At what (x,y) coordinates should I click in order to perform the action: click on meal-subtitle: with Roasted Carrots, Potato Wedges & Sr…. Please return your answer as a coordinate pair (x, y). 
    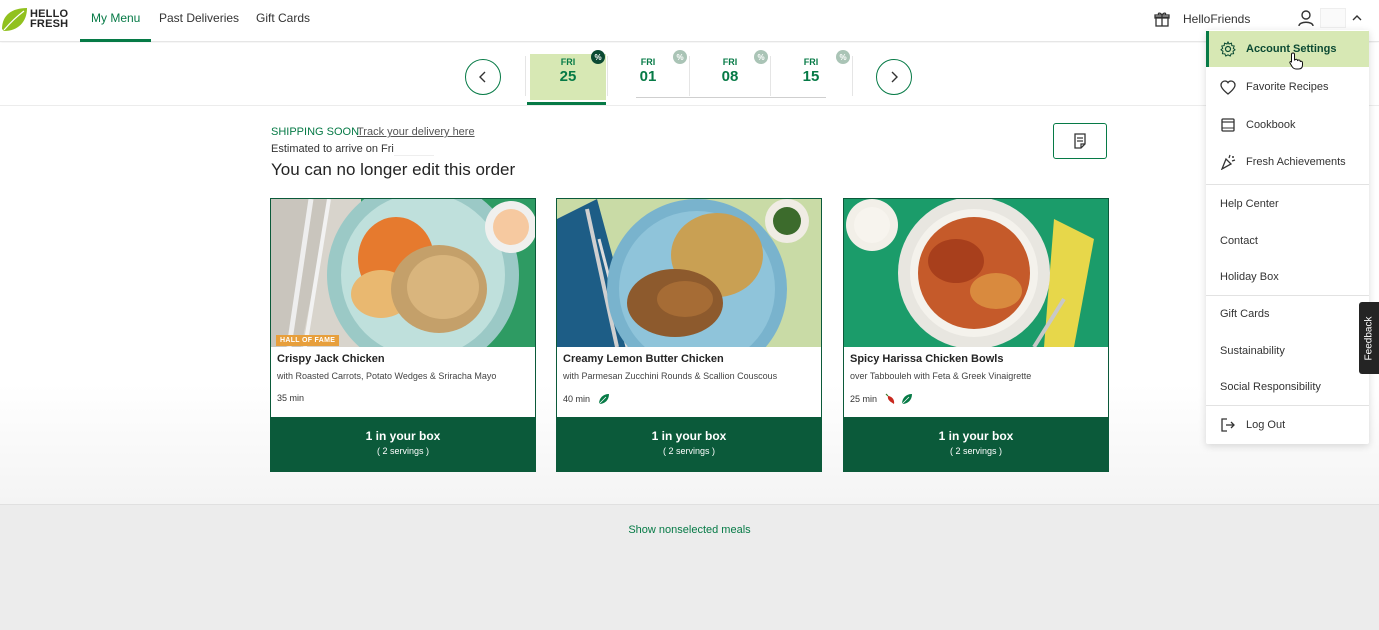
    Looking at the image, I should click on (387, 376).